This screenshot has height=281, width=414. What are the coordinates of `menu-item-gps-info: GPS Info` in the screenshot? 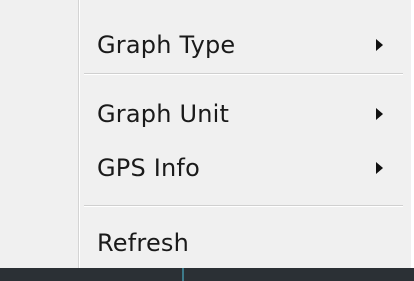 It's located at (244, 168).